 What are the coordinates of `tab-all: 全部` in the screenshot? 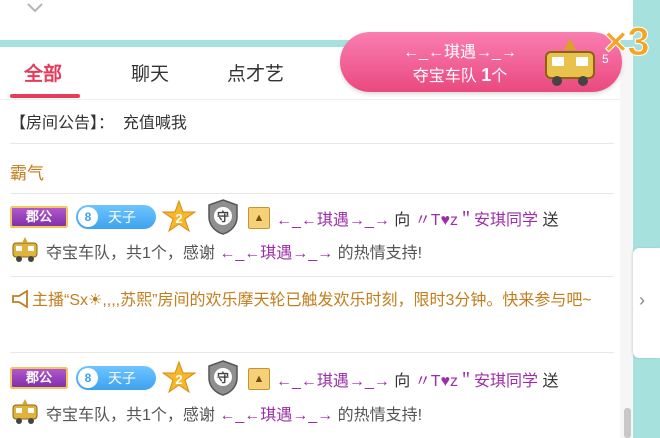 It's located at (43, 72).